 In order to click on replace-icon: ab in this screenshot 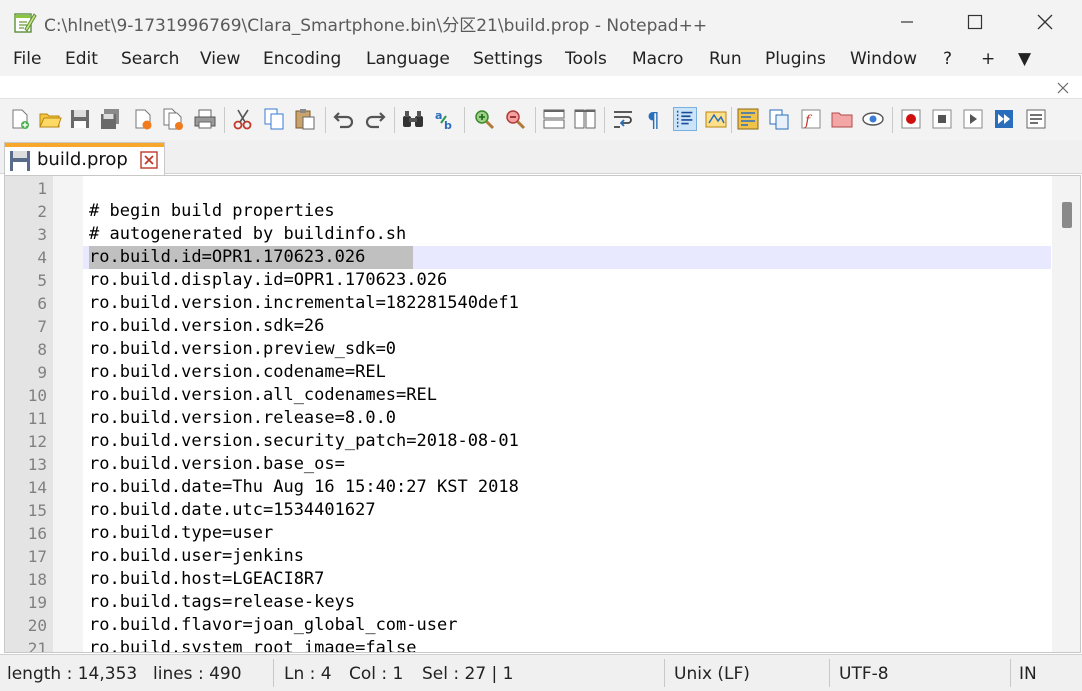, I will do `click(445, 119)`.